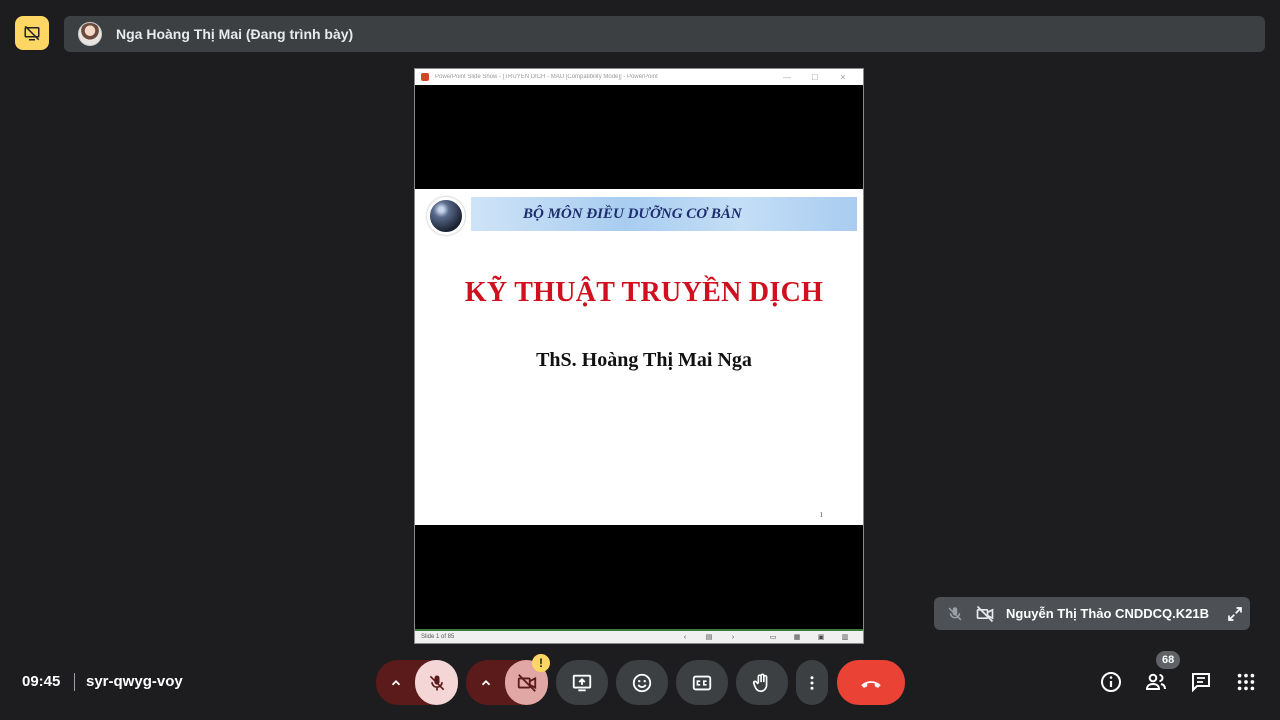  I want to click on audio-settings-button, so click(395, 682).